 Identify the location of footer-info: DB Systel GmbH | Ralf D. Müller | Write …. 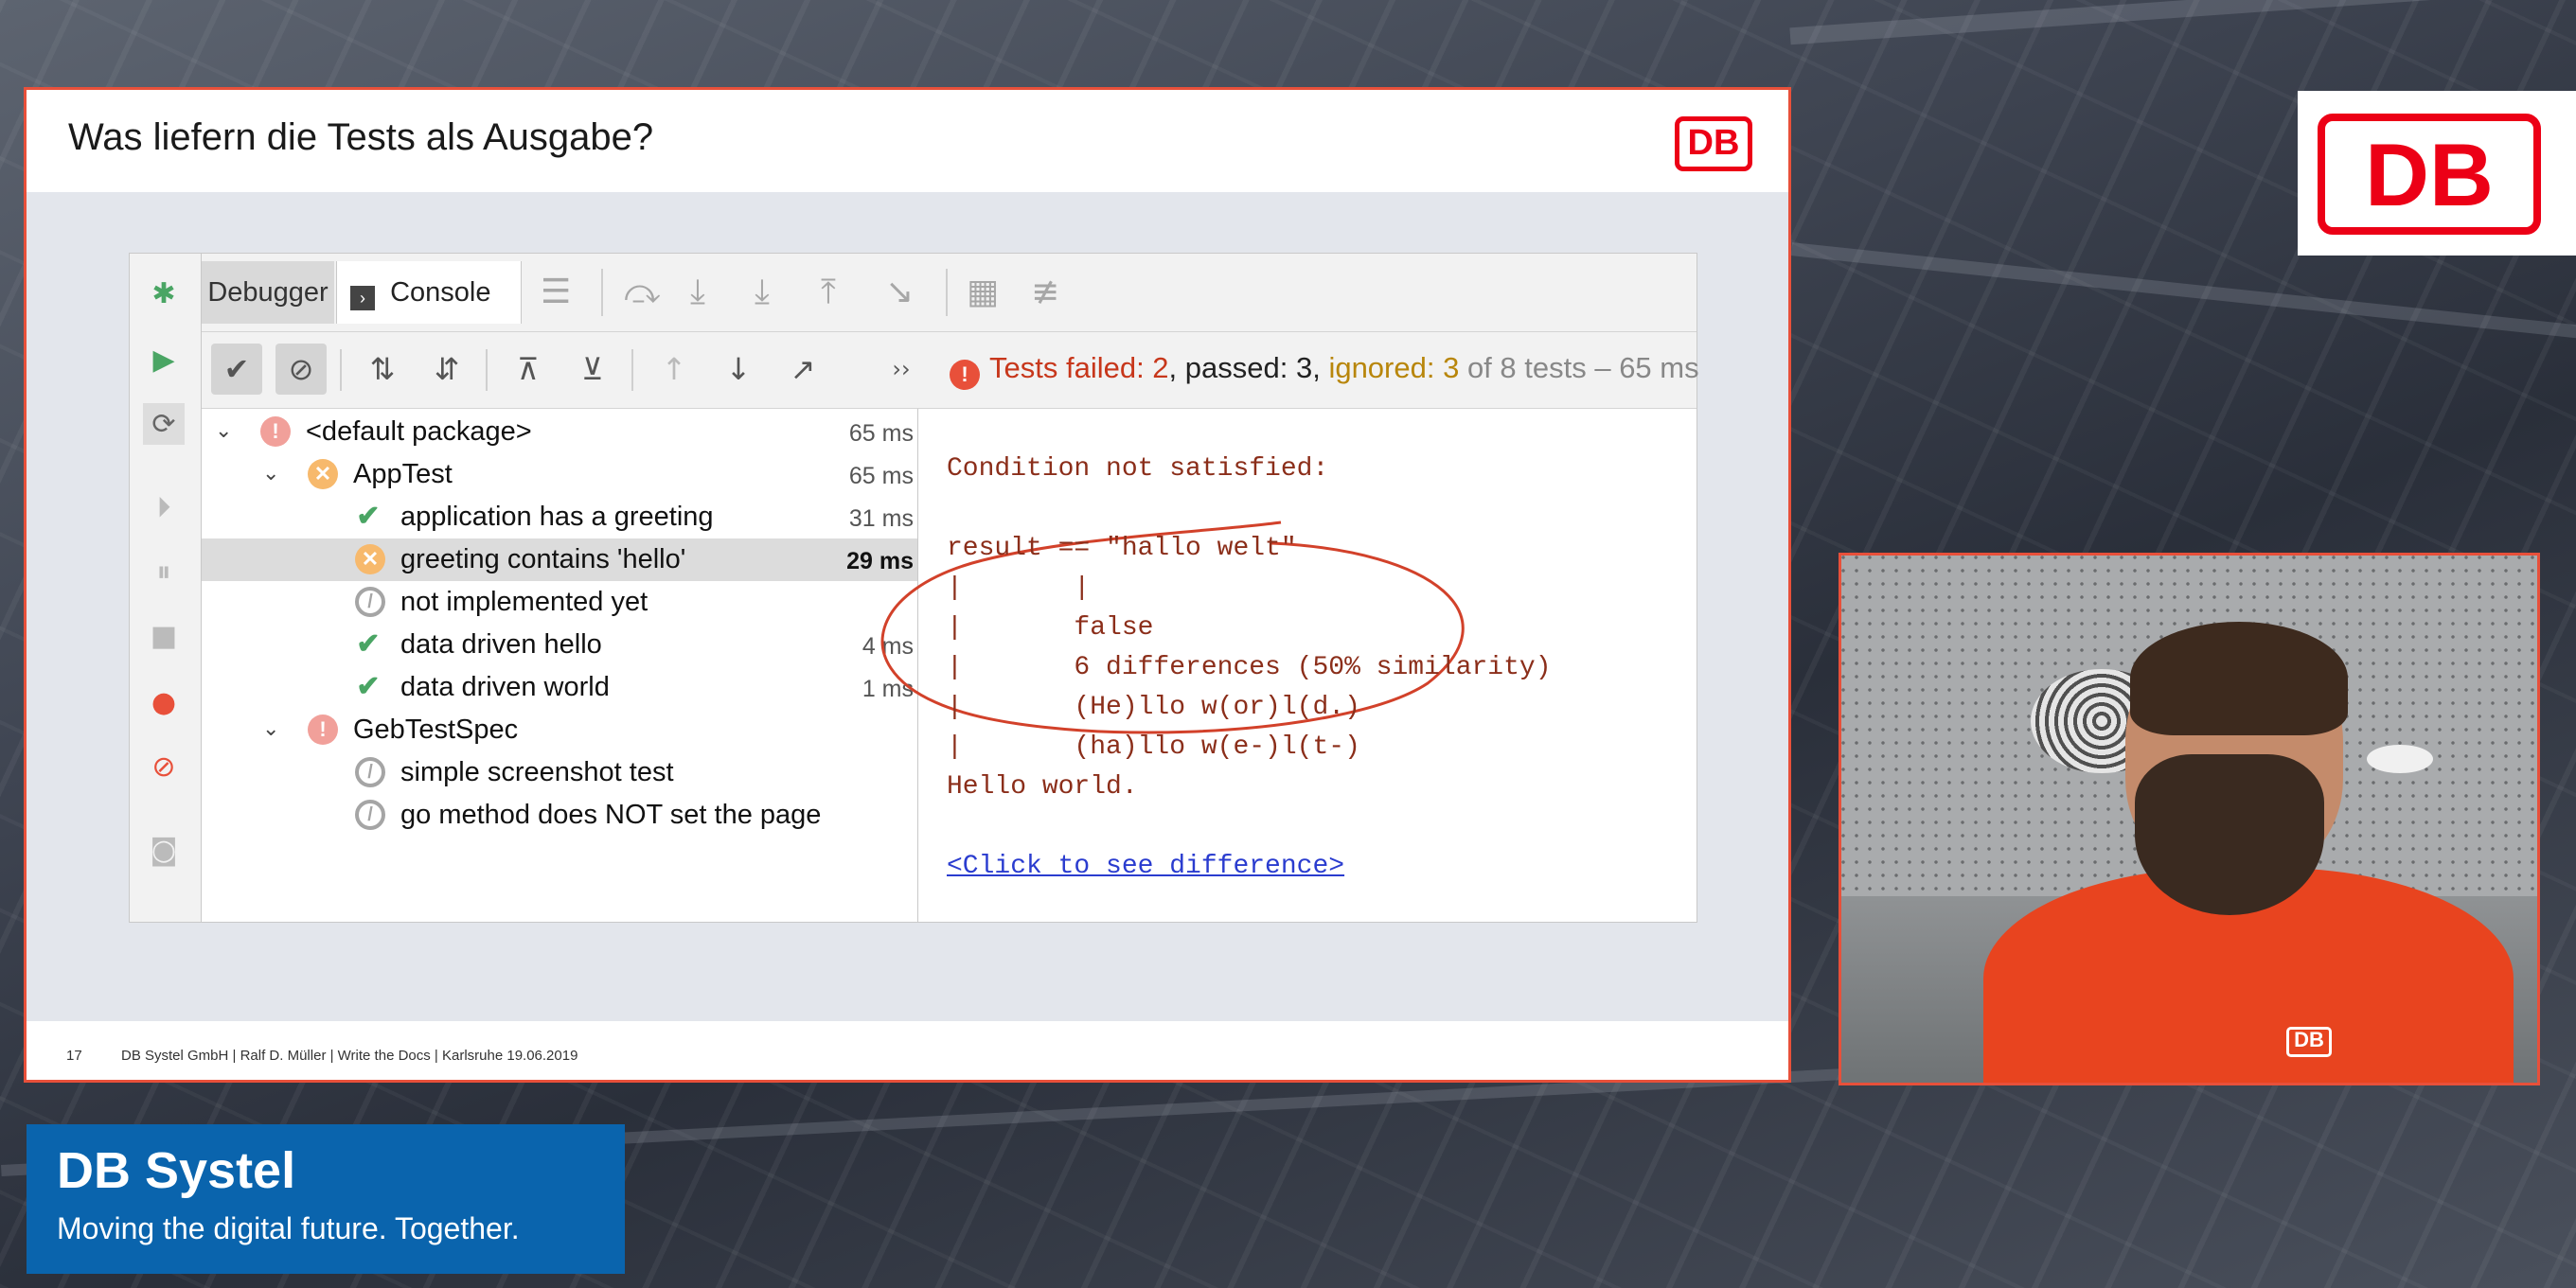
(350, 1056).